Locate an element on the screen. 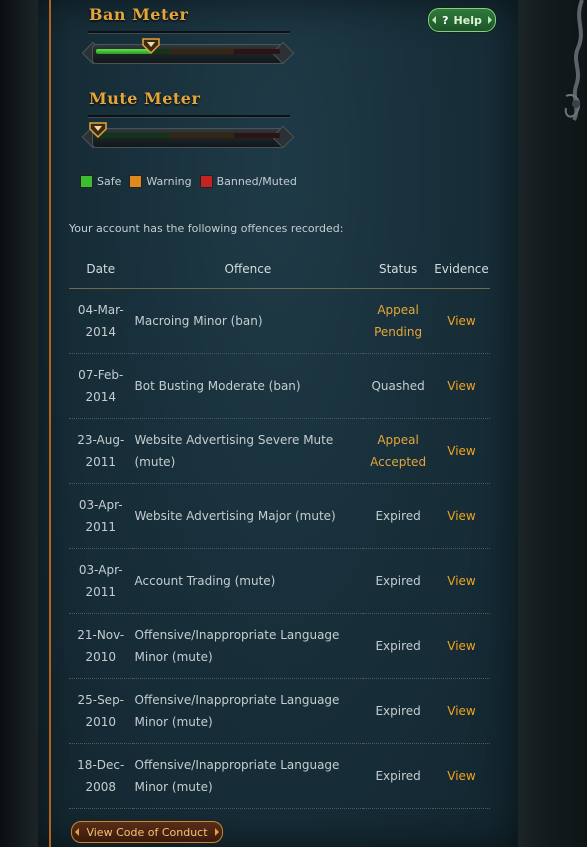  offence-name: Macroing Minor (ban) is located at coordinates (248, 321).